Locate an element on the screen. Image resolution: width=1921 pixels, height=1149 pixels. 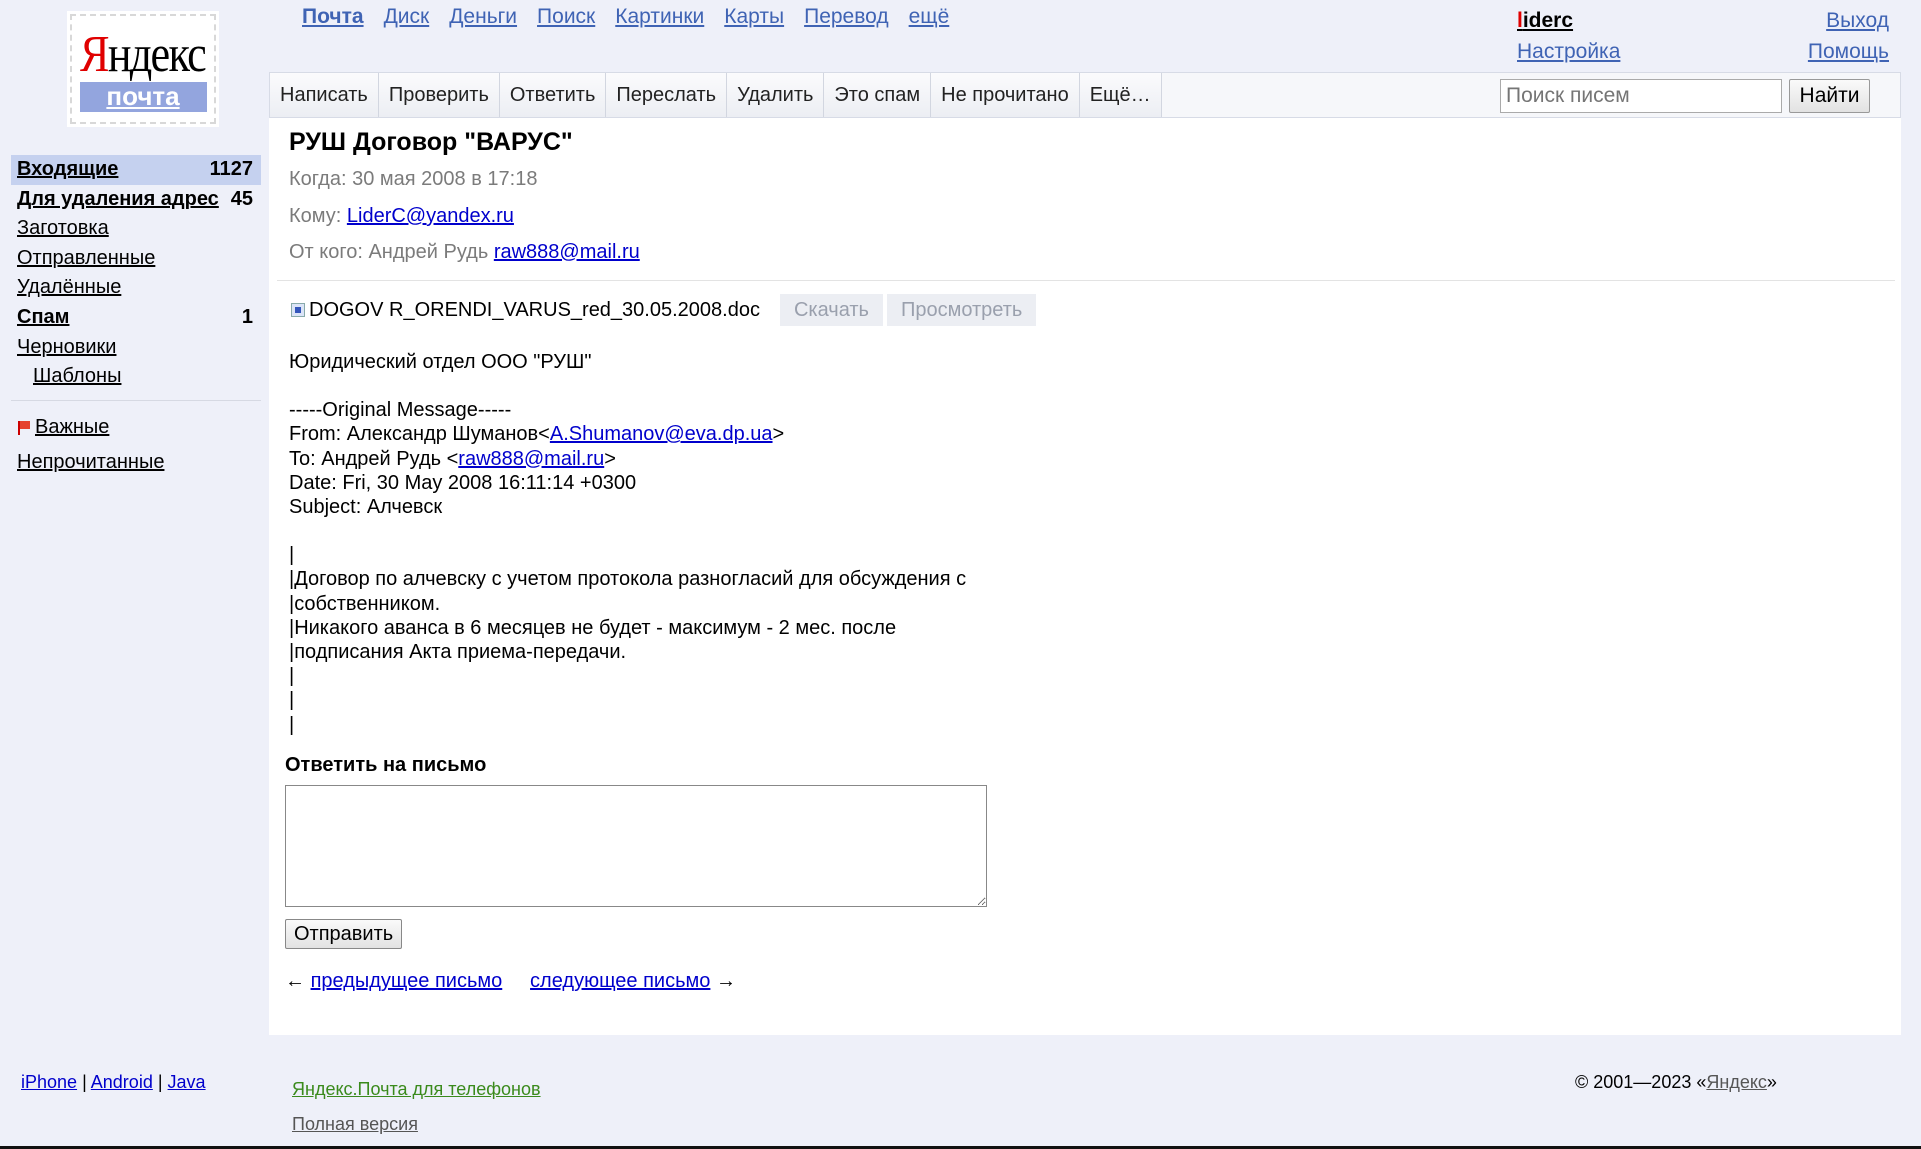
label-unread: Непрочитанные is located at coordinates (136, 463).